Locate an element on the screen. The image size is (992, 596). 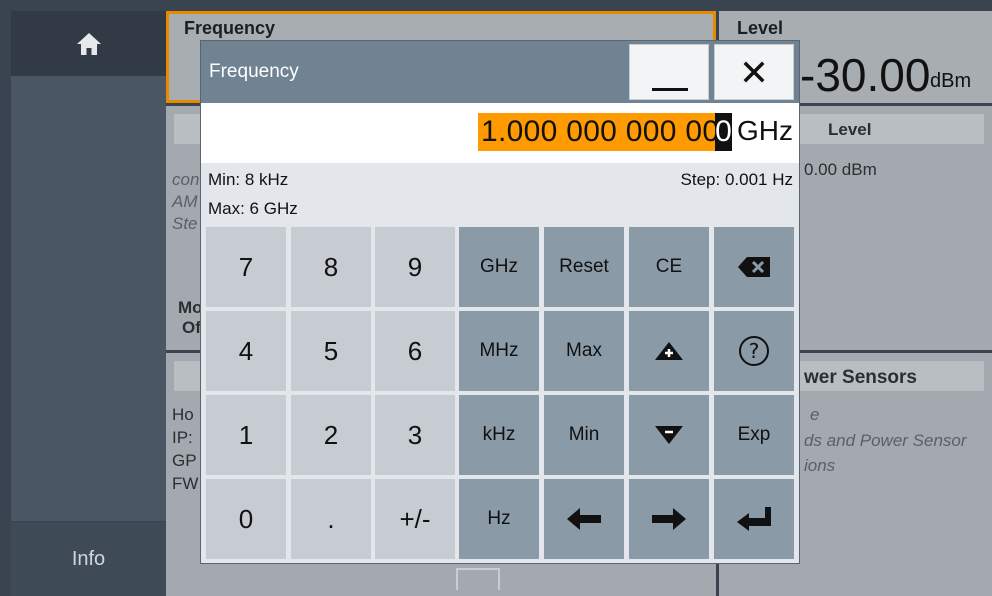
key-label: . is located at coordinates (331, 518).